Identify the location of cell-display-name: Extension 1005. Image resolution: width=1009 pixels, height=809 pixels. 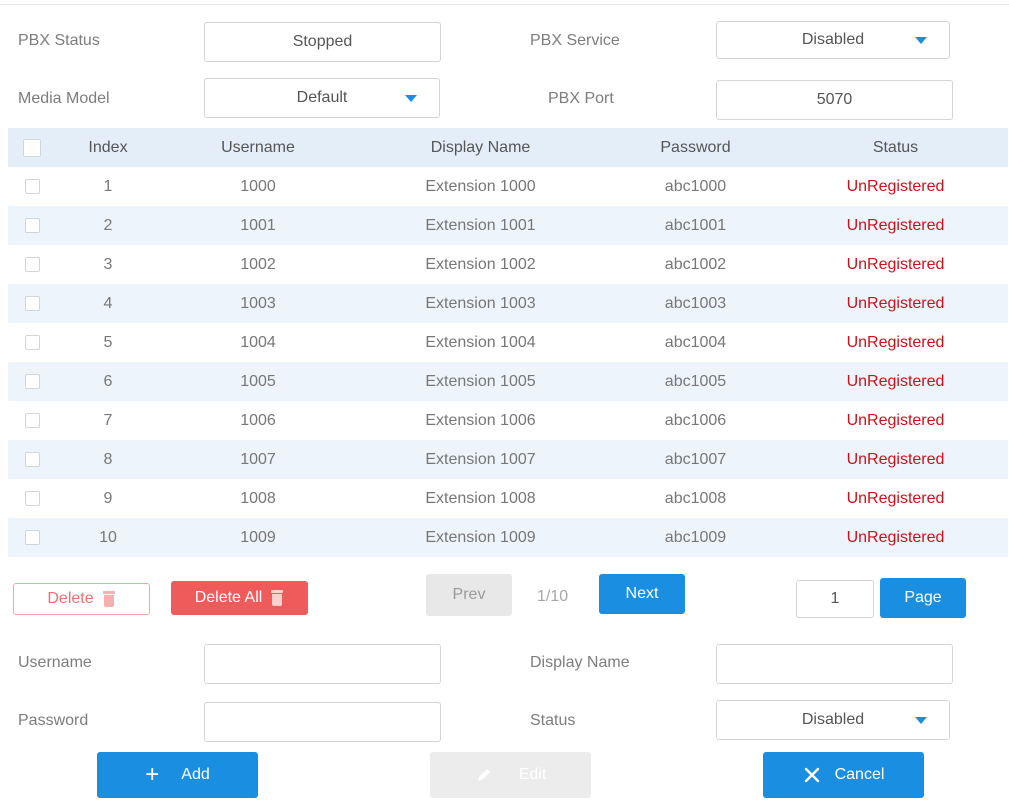
(480, 381).